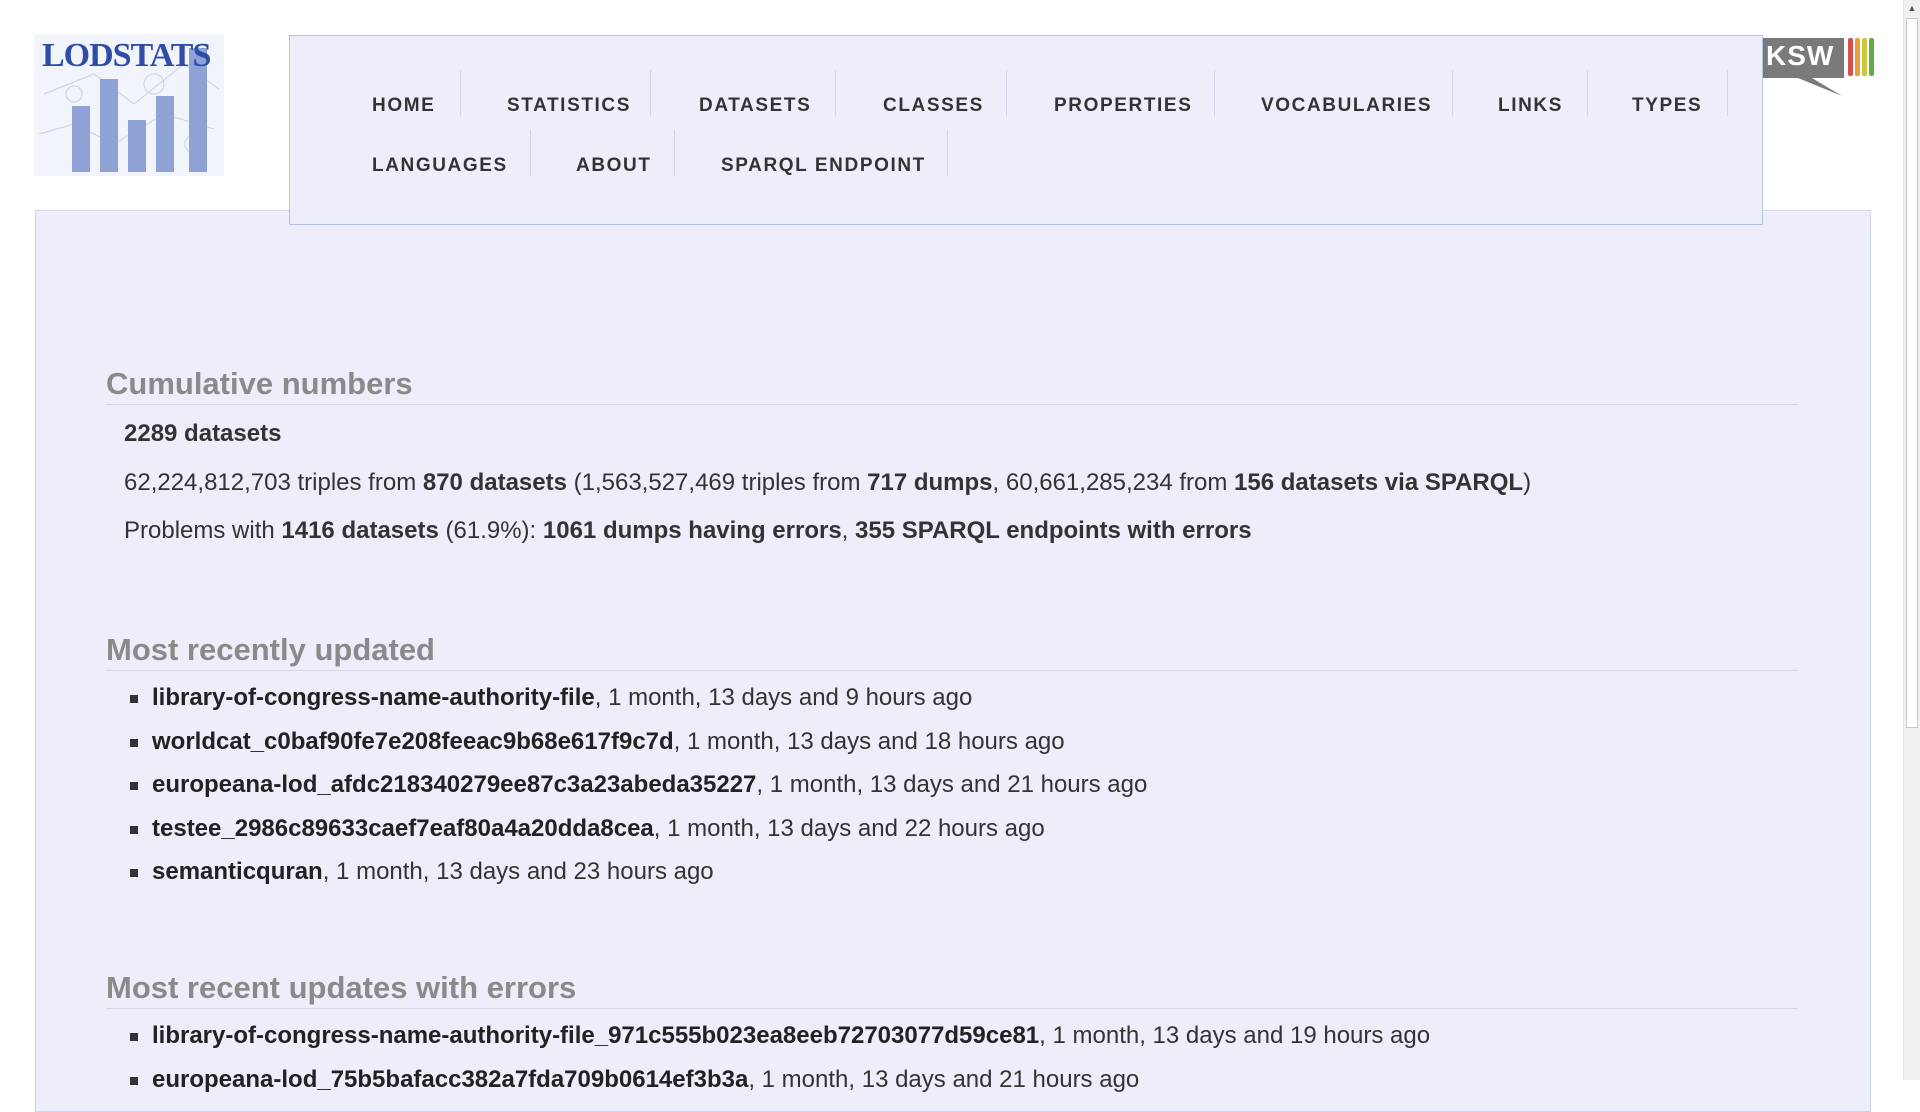 Image resolution: width=1920 pixels, height=1112 pixels. Describe the element at coordinates (783, 697) in the screenshot. I see `updated-time: , 1 month, 13 days and 9 hours ago` at that location.